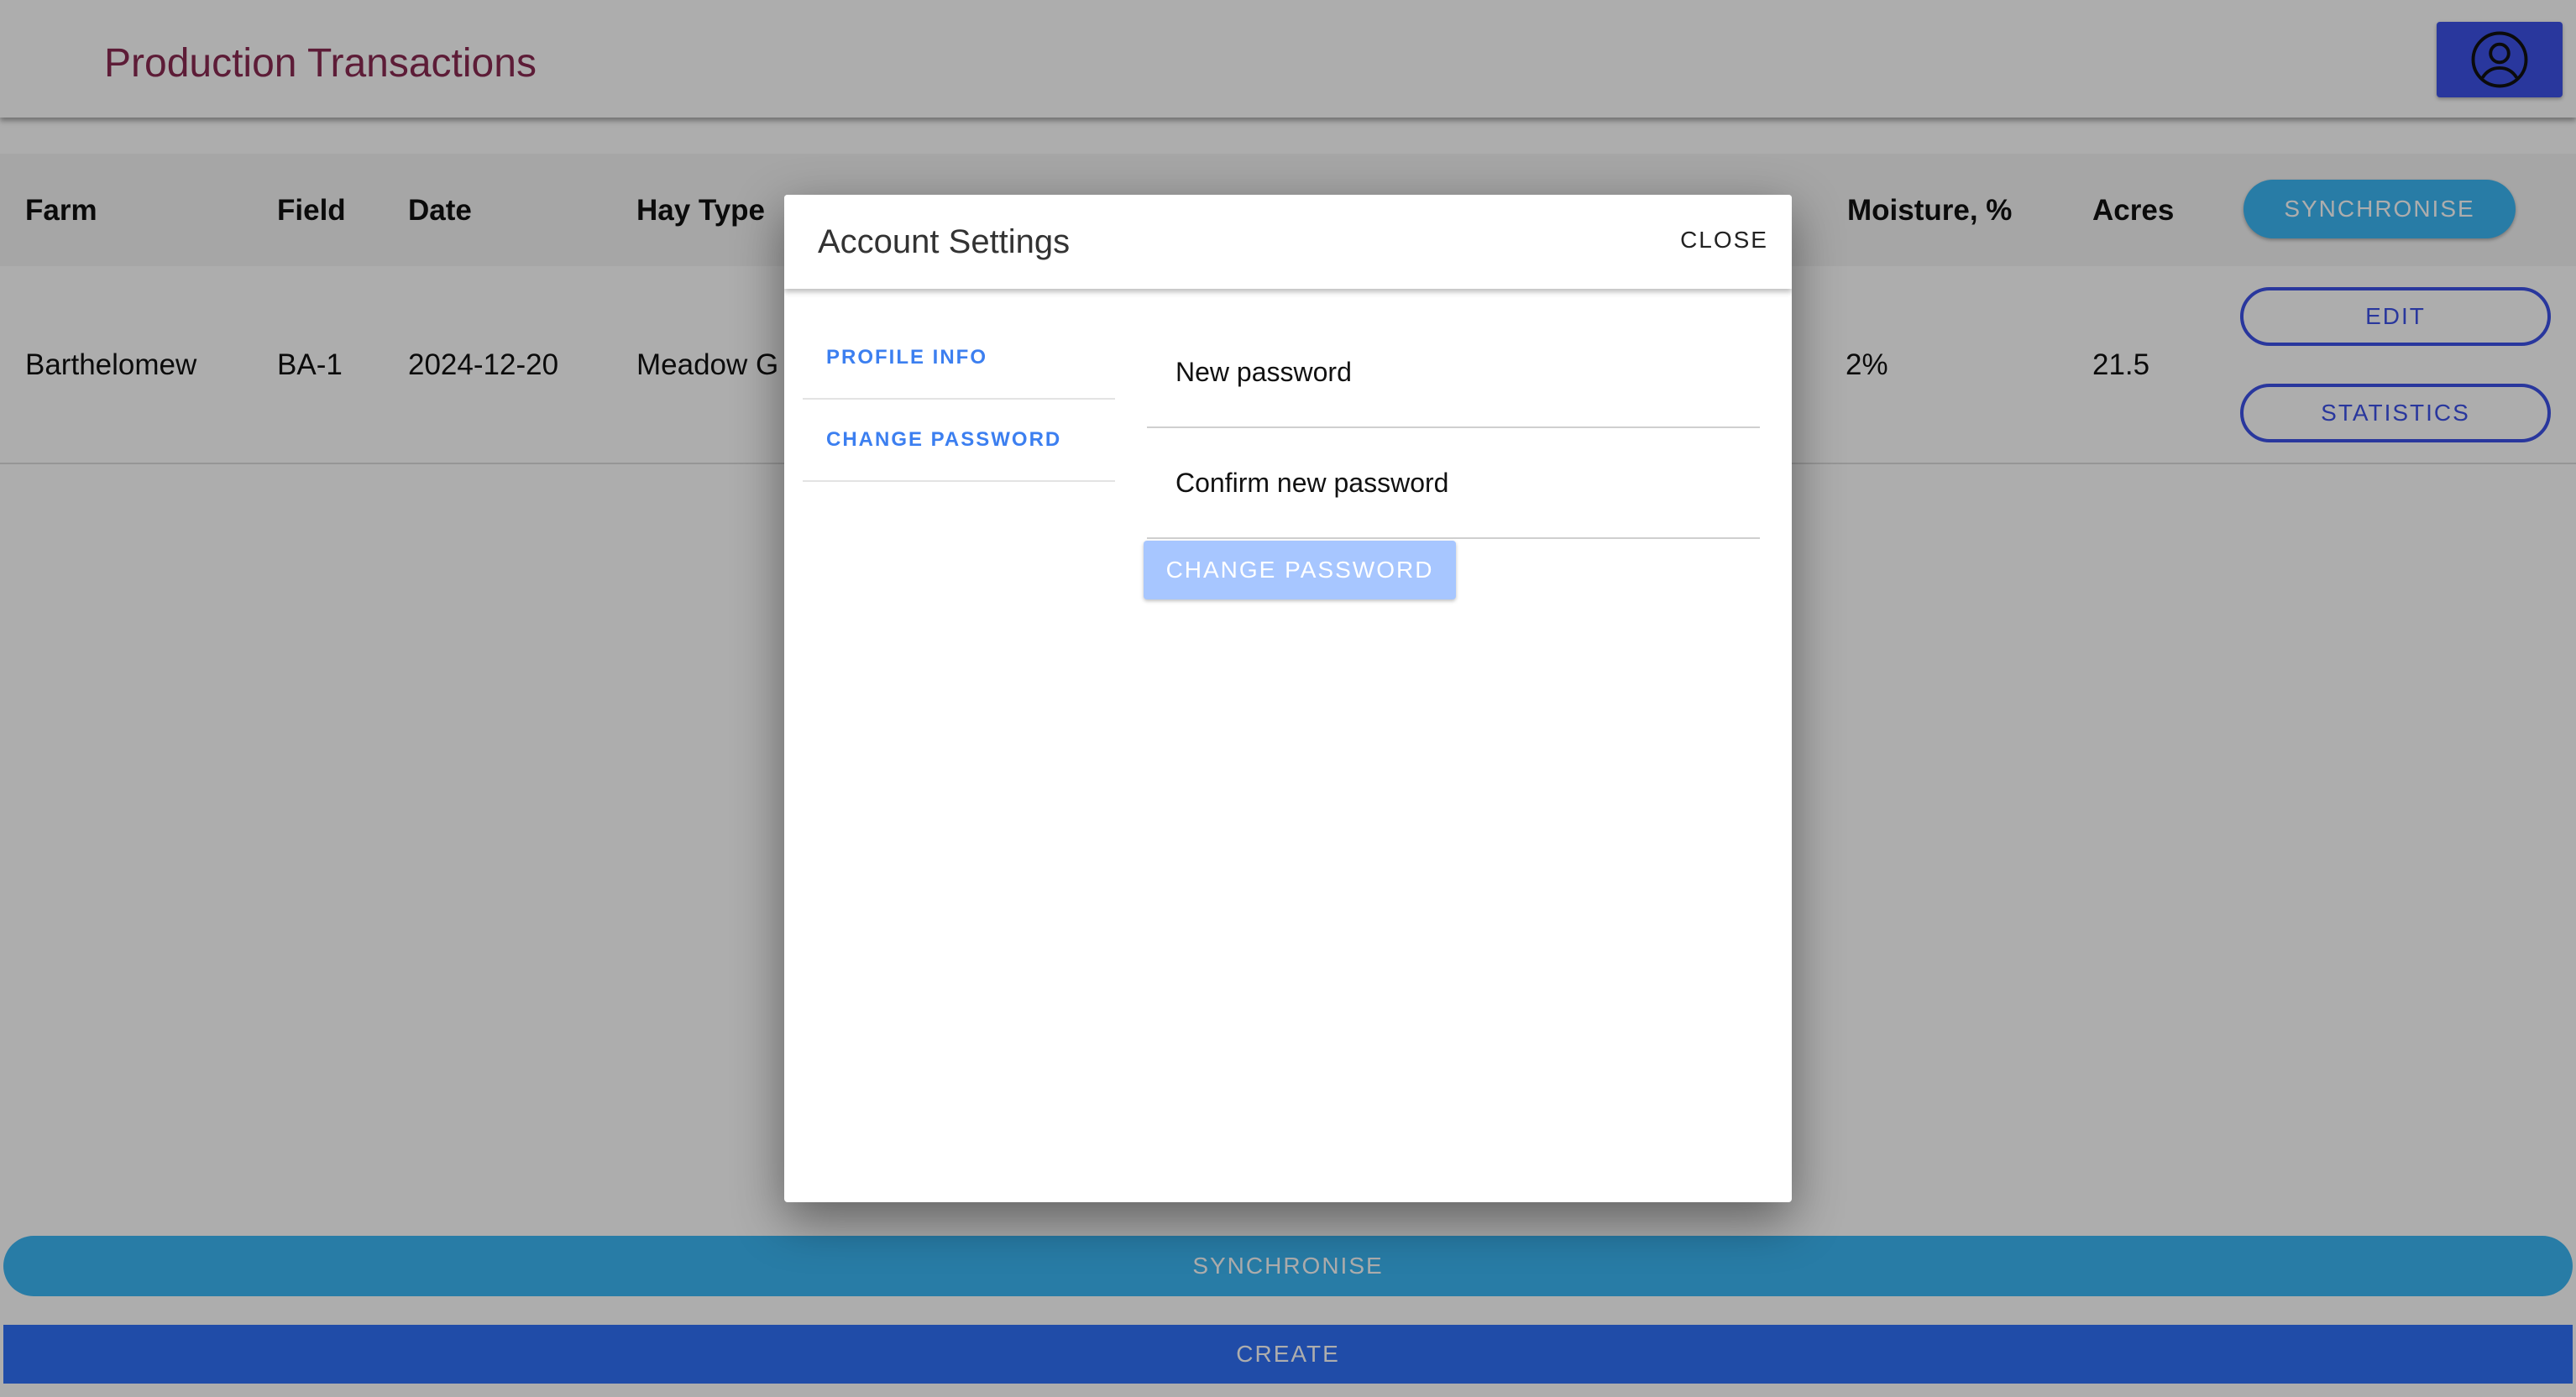 This screenshot has height=1397, width=2576. What do you see at coordinates (945, 241) in the screenshot?
I see `dialog-title: Account Settings` at bounding box center [945, 241].